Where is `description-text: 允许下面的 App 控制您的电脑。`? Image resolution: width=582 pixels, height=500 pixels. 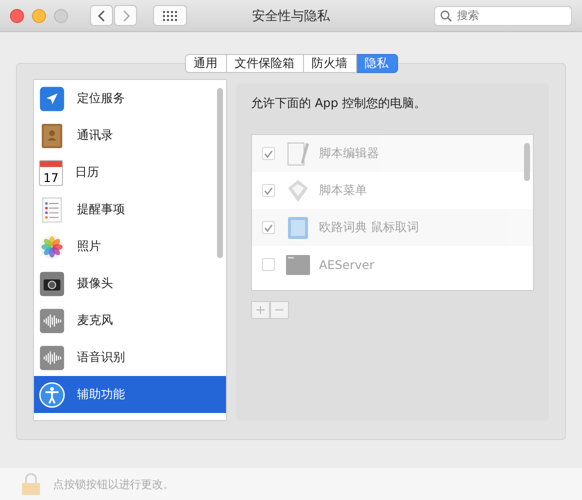 description-text: 允许下面的 App 控制您的电脑。 is located at coordinates (339, 103).